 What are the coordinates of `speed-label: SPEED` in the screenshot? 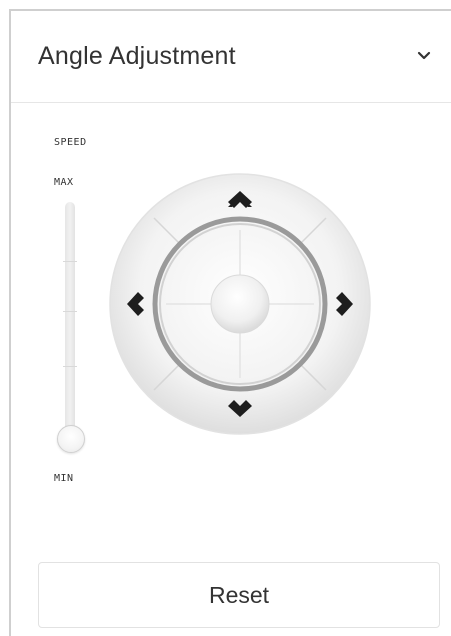 It's located at (70, 142).